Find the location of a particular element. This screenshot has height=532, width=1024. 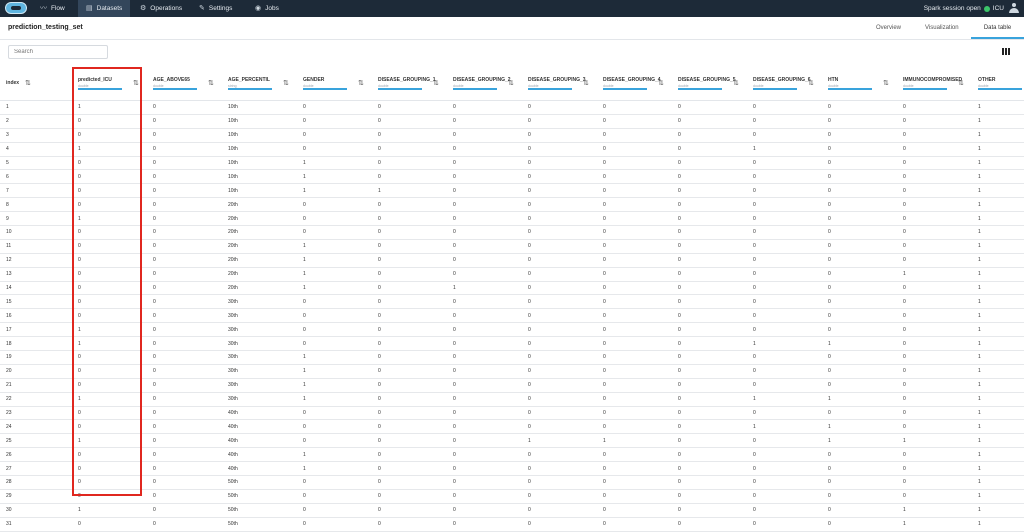

user-icon is located at coordinates (1014, 8).